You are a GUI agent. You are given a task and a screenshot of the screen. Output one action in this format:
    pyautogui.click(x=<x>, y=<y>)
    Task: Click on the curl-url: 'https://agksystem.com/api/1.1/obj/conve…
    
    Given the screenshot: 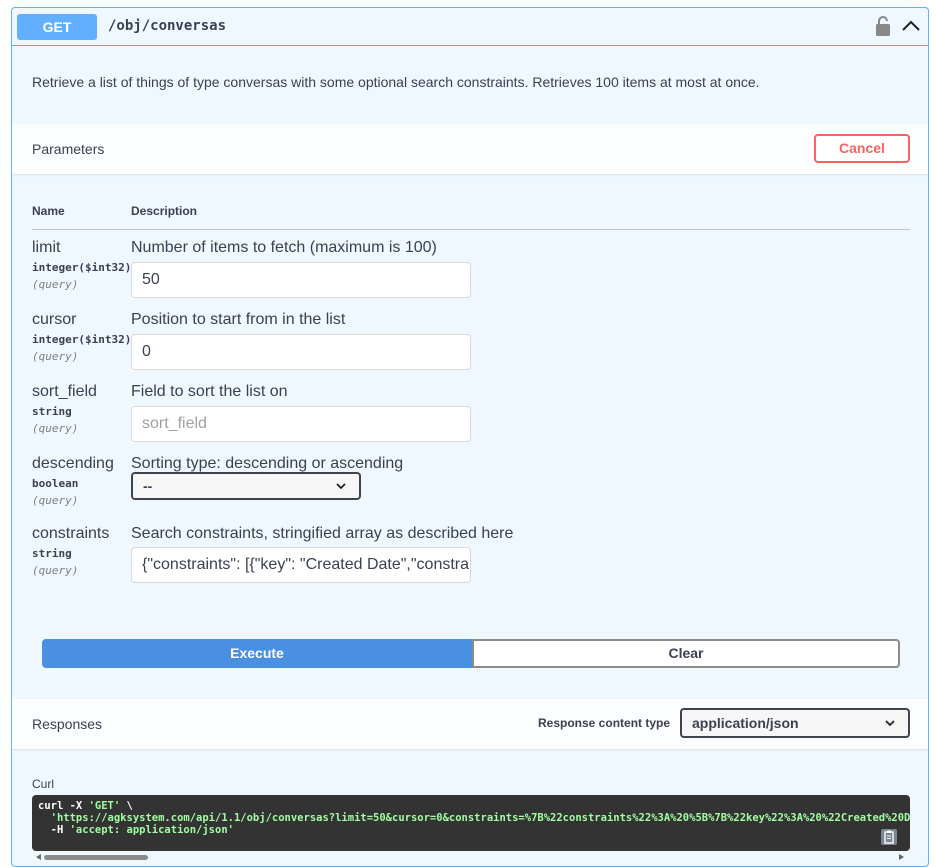 What is the action you would take?
    pyautogui.click(x=480, y=818)
    